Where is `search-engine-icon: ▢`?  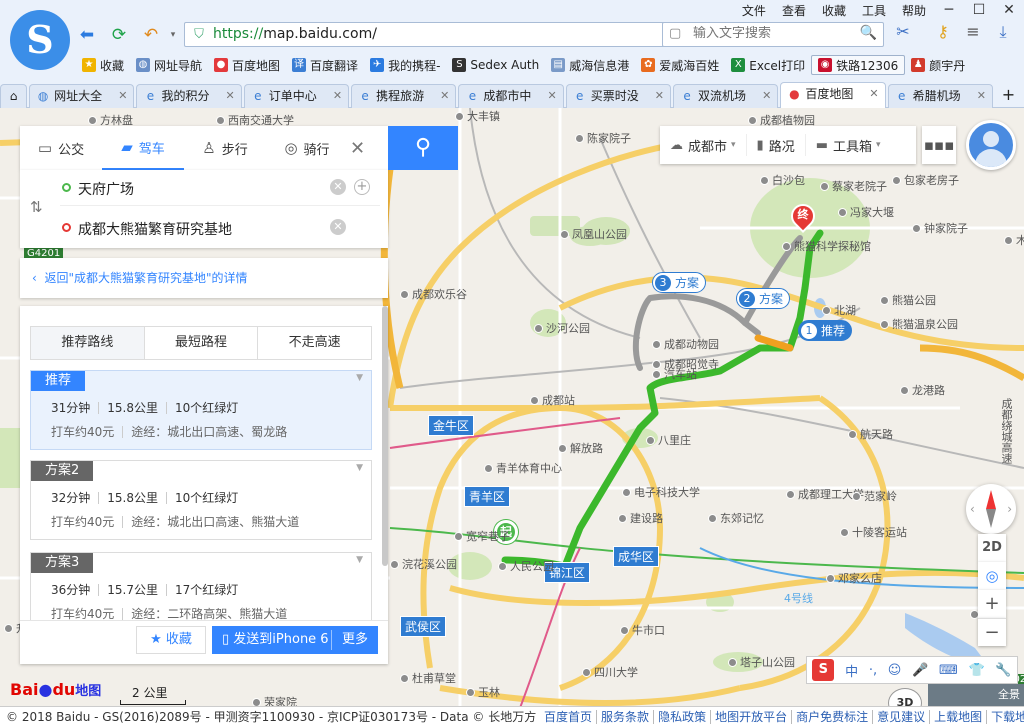
search-engine-icon: ▢ is located at coordinates (675, 33).